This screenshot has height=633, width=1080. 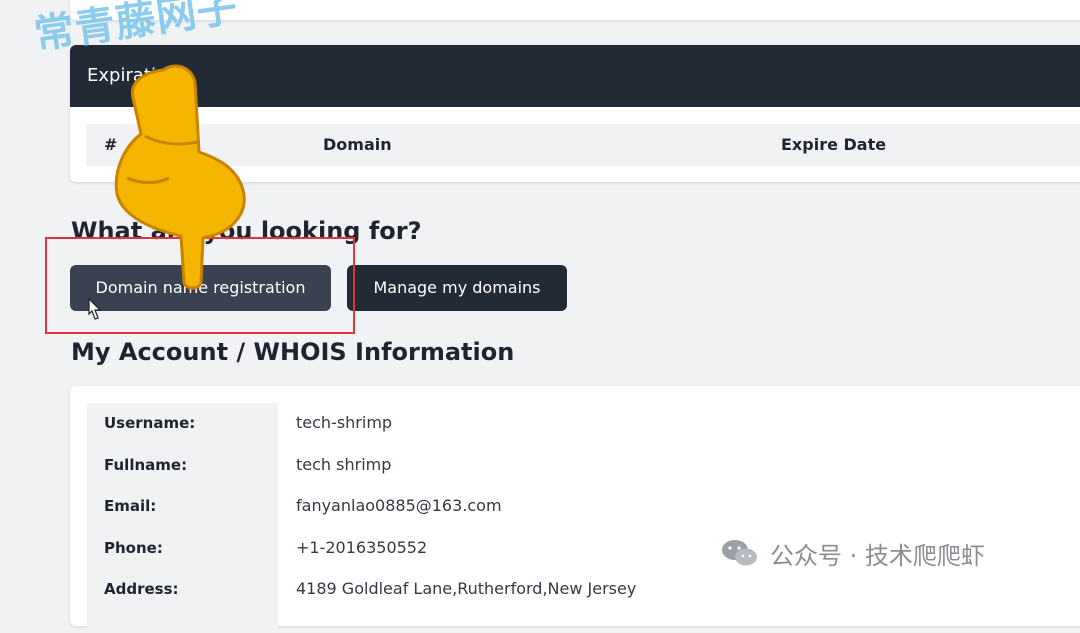 I want to click on phone-label: Phone:, so click(x=133, y=548).